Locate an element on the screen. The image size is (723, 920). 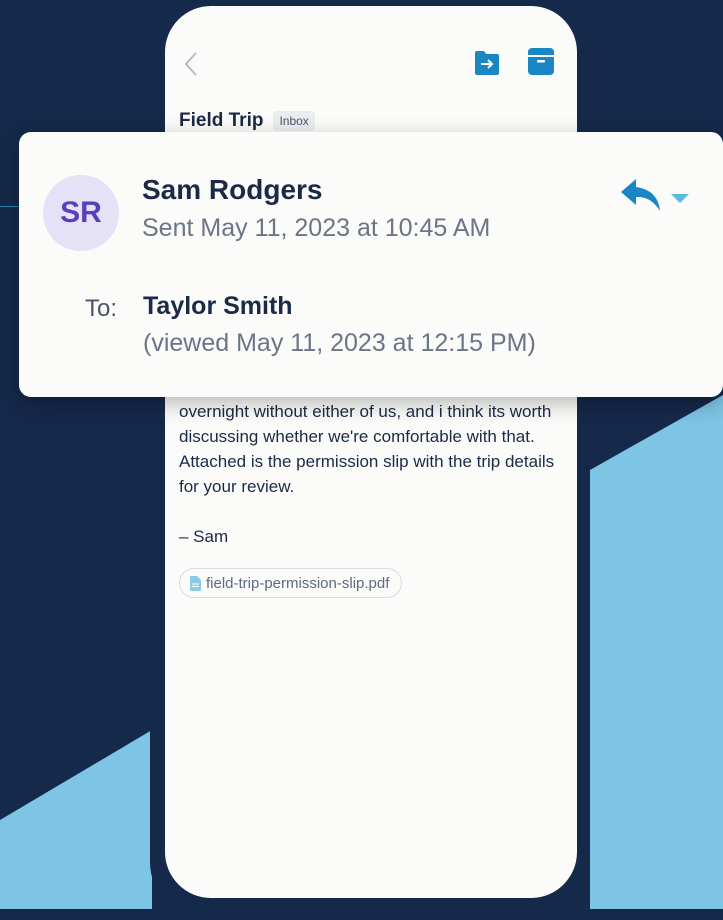
archive-icon is located at coordinates (541, 61).